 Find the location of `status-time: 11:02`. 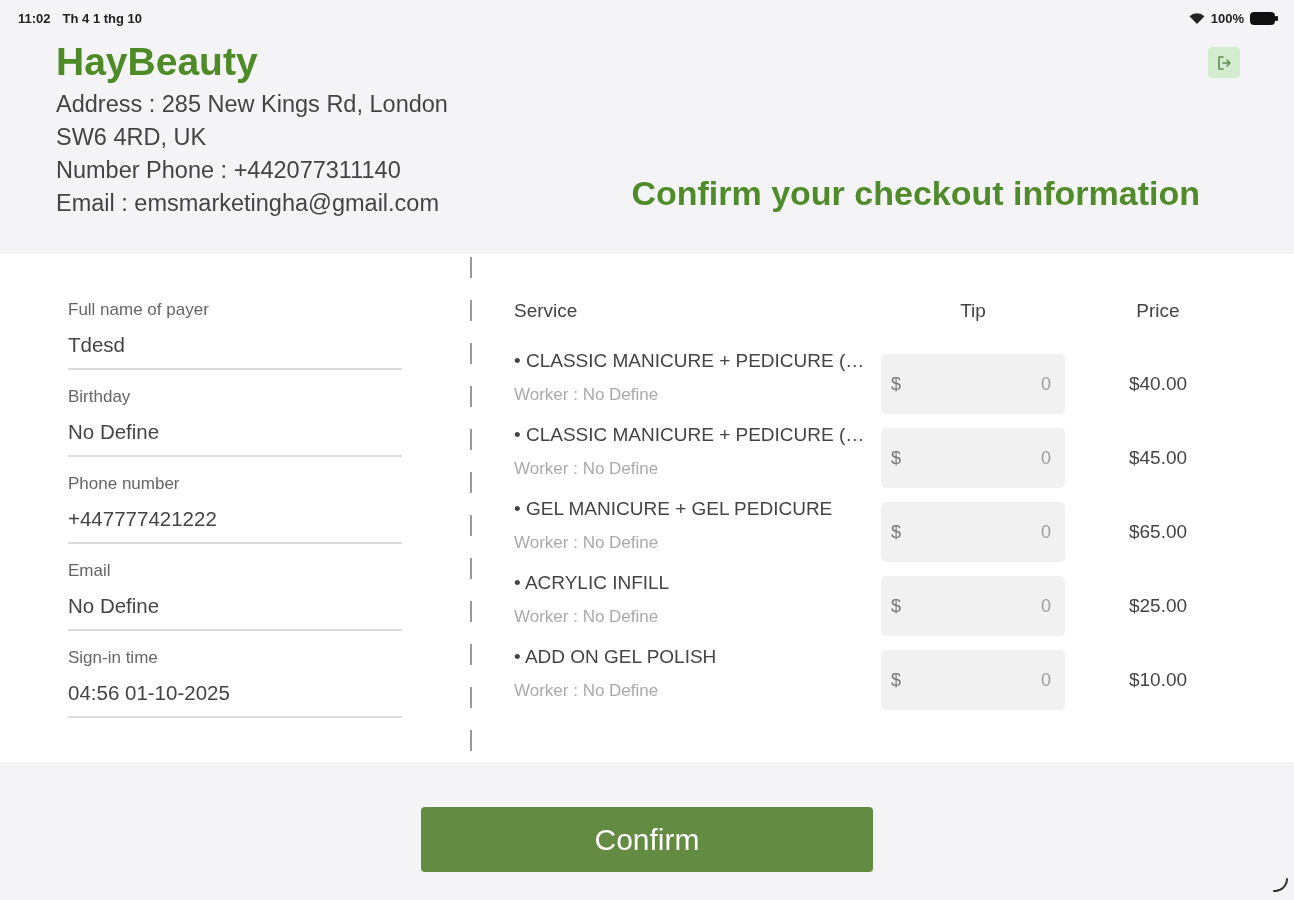

status-time: 11:02 is located at coordinates (34, 18).